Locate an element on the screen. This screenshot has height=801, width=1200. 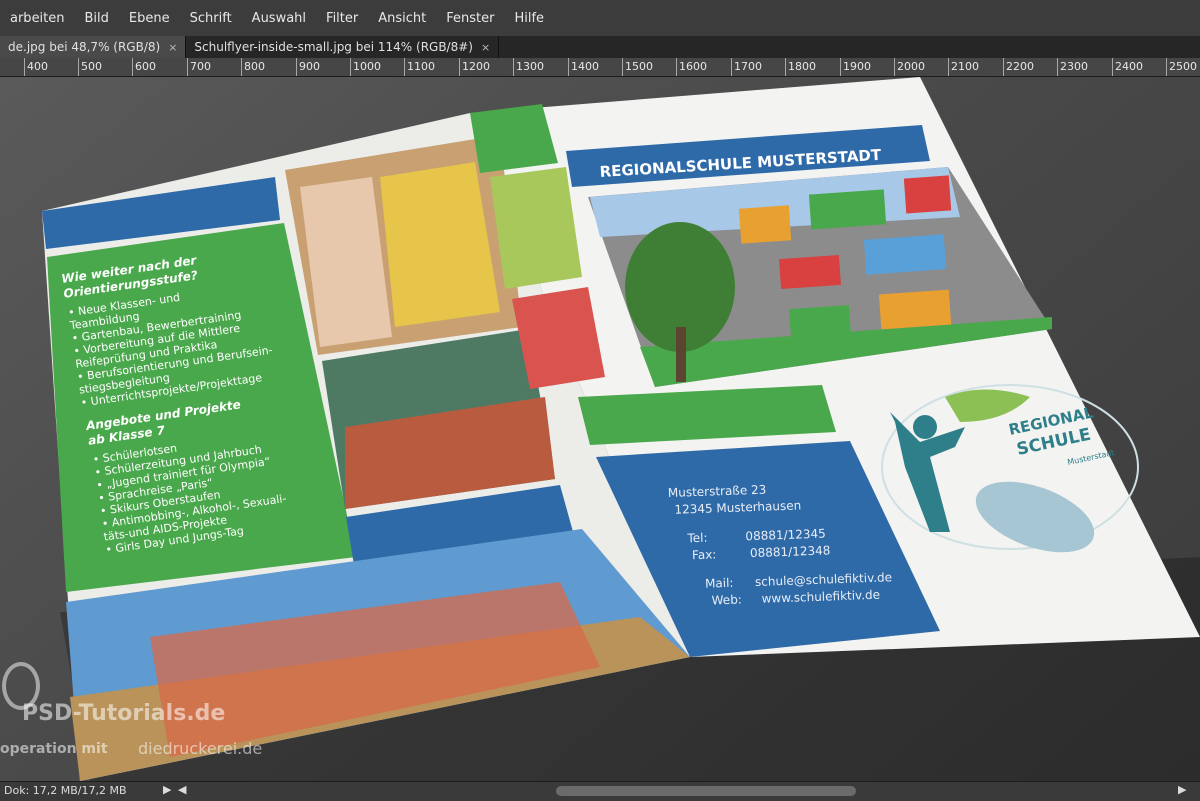
menu-item-ebene: Ebene is located at coordinates (149, 18).